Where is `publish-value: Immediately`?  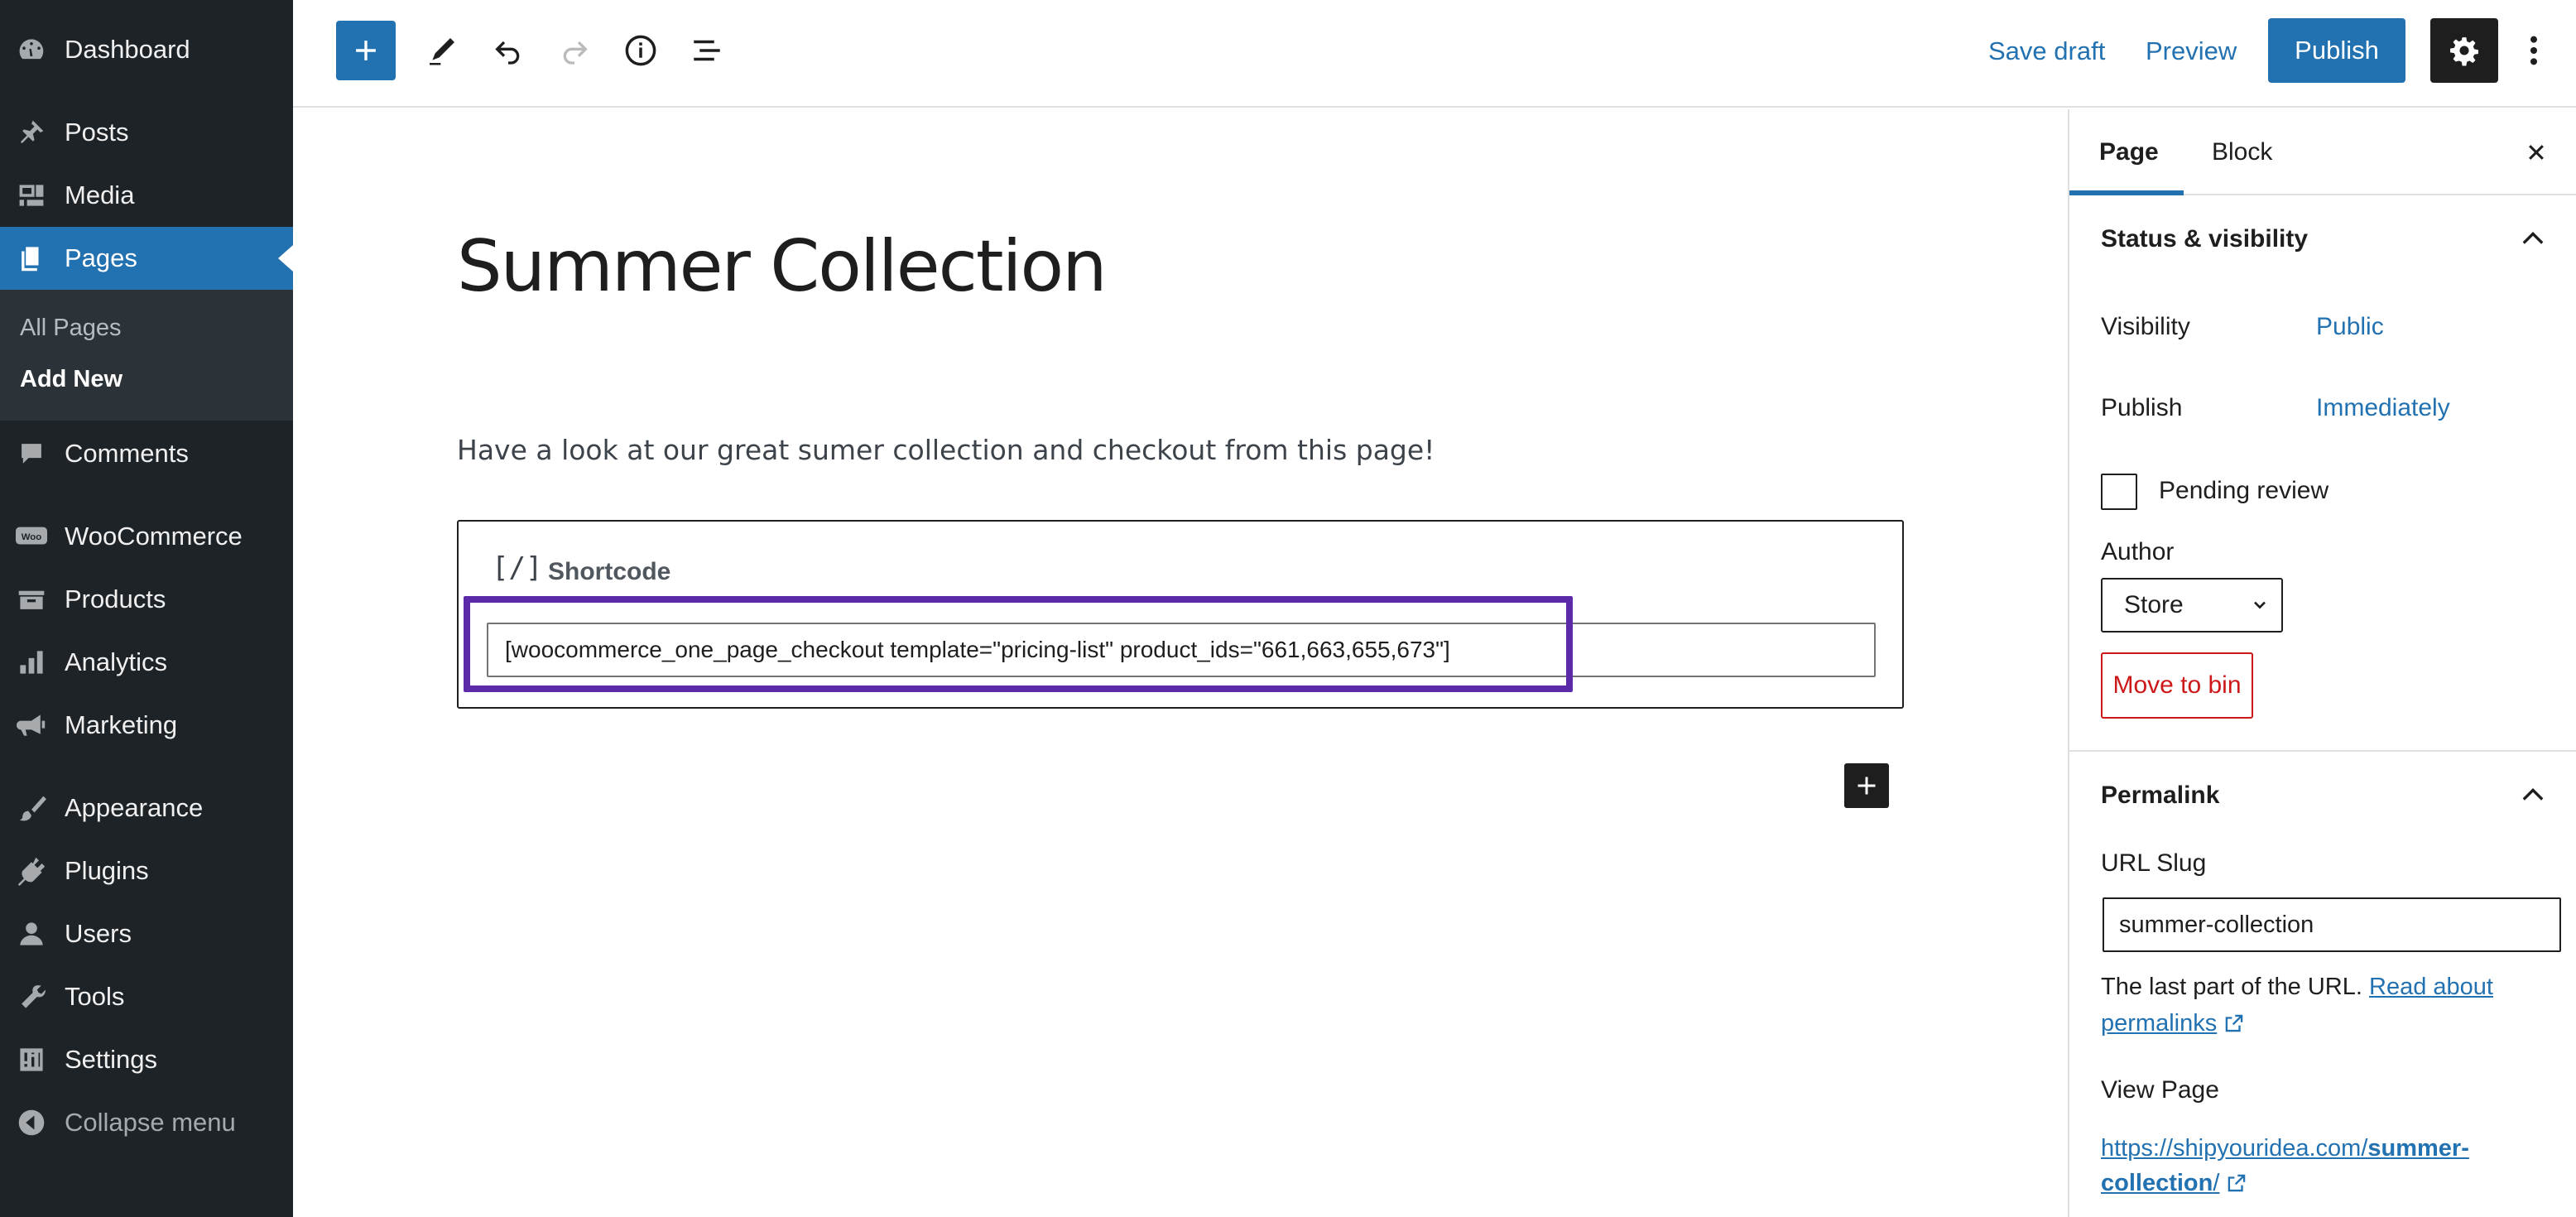 publish-value: Immediately is located at coordinates (2383, 408).